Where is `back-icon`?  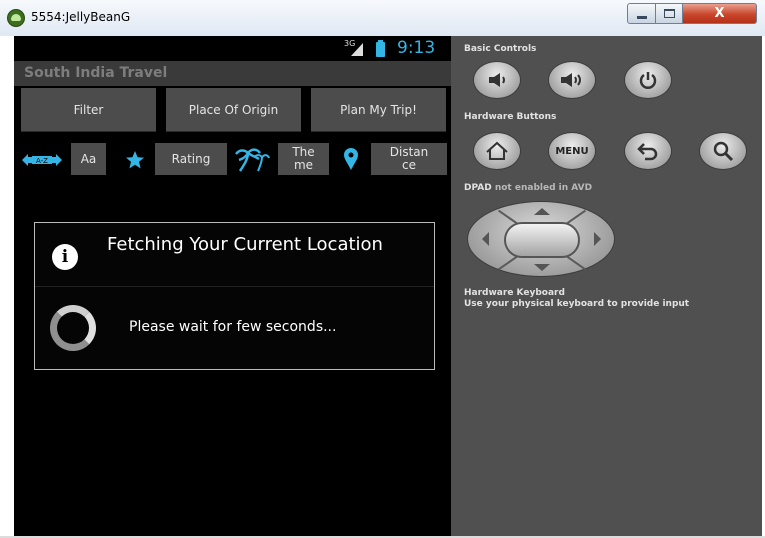 back-icon is located at coordinates (647, 152).